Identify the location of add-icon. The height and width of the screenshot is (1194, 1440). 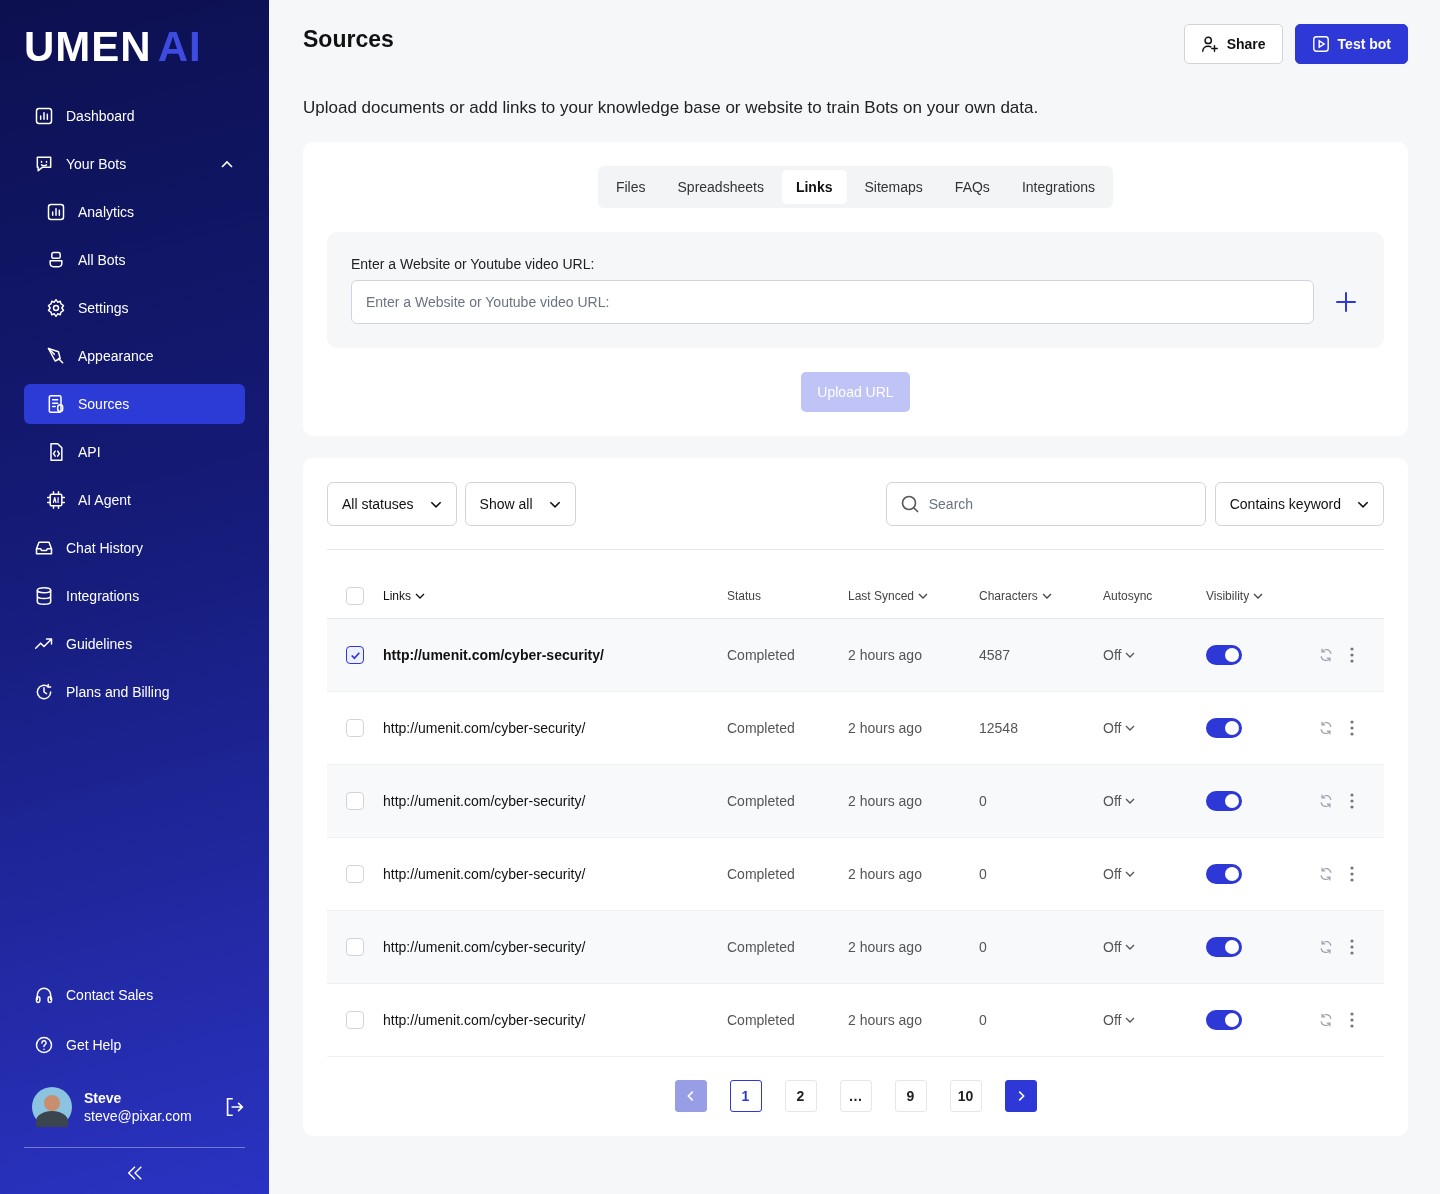
(1346, 302).